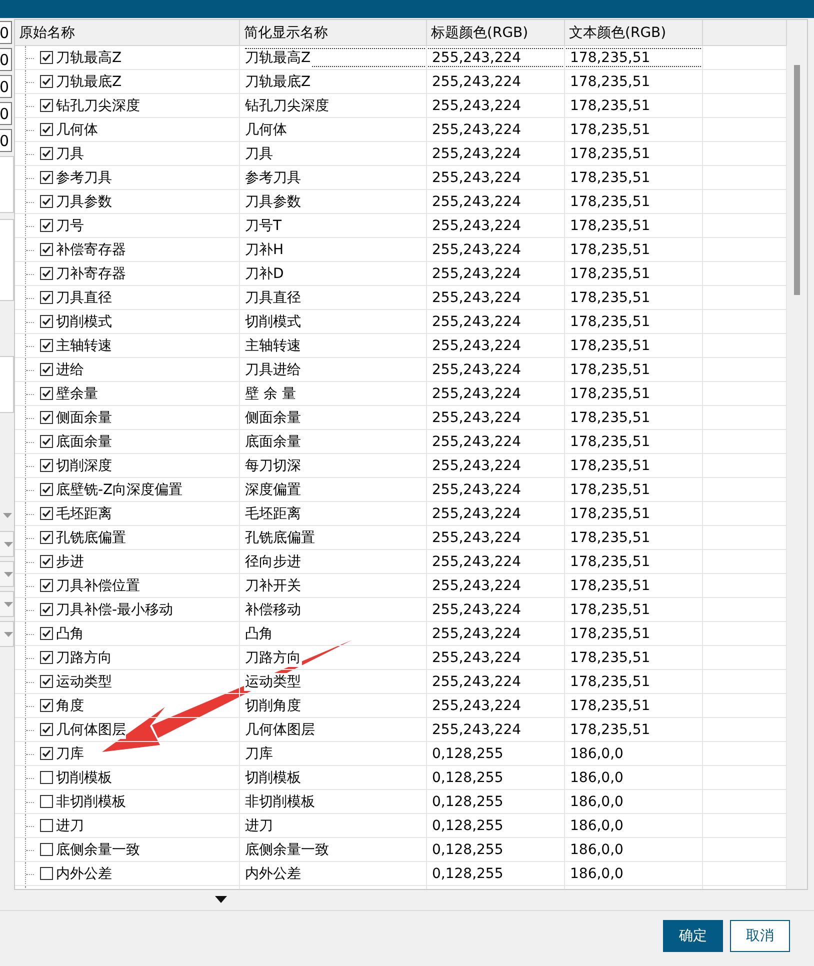 The image size is (814, 966). I want to click on table-cell: 侧面余量, so click(273, 417).